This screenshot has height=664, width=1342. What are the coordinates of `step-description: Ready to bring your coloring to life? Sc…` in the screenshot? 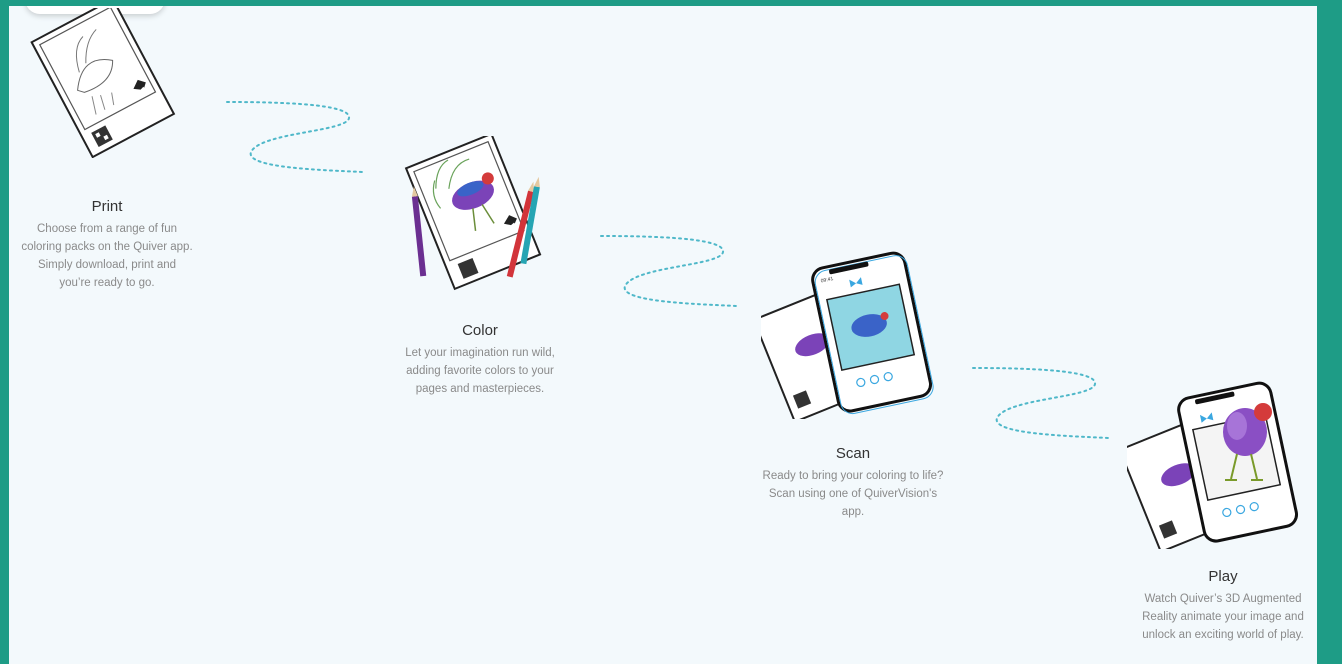 It's located at (853, 494).